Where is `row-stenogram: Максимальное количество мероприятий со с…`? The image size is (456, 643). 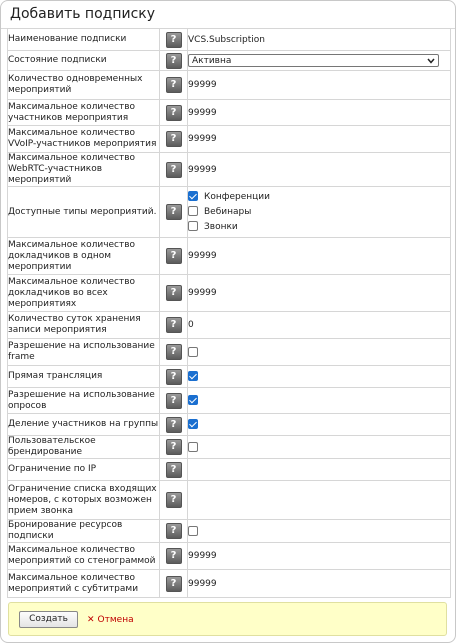 row-stenogram: Максимальное количество мероприятий со с… is located at coordinates (229, 556).